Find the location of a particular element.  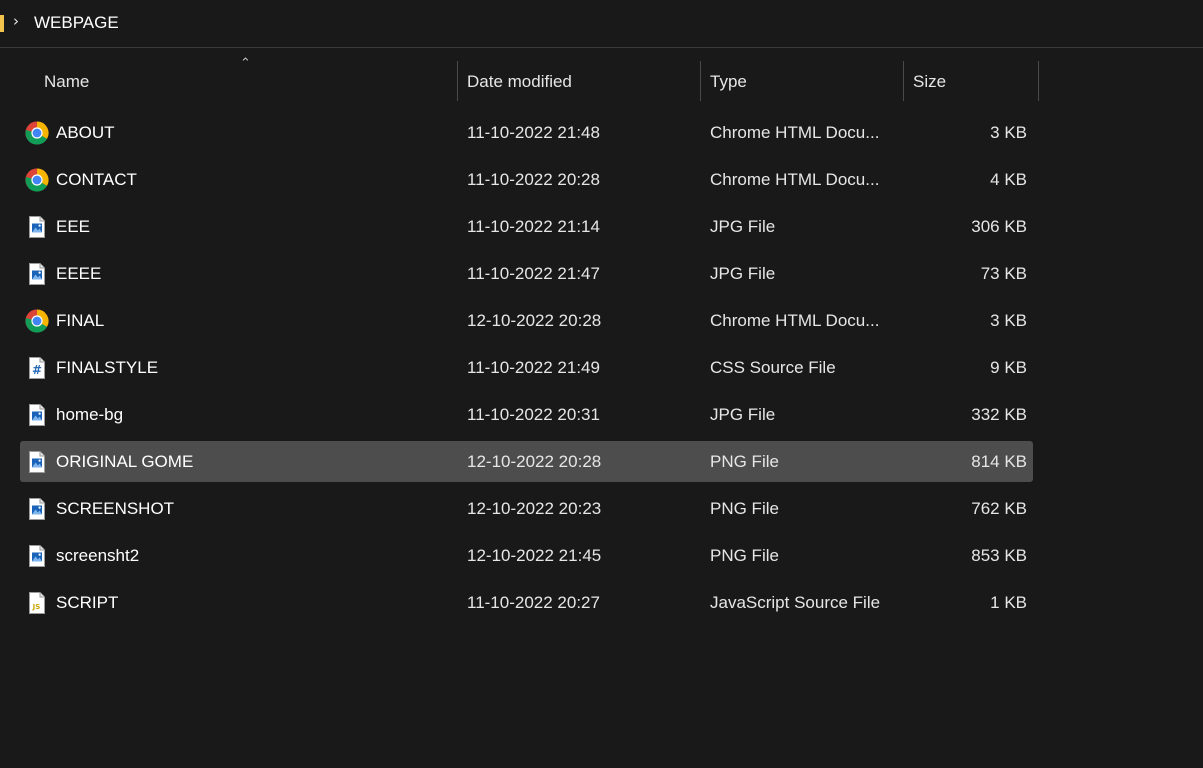

svg-text: JS is located at coordinates (36, 607).